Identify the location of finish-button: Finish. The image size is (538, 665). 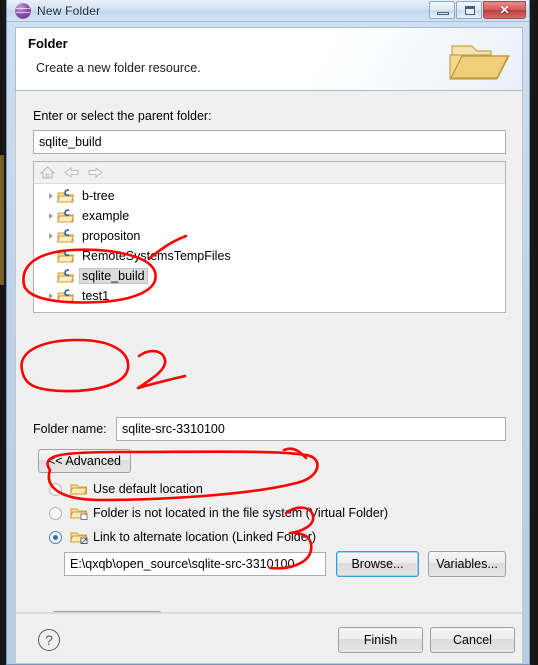
(380, 640).